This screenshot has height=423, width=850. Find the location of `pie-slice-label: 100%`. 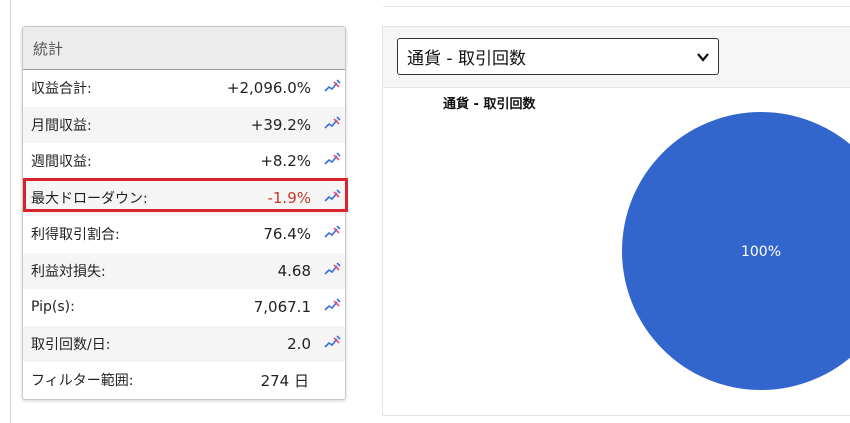

pie-slice-label: 100% is located at coordinates (761, 252).